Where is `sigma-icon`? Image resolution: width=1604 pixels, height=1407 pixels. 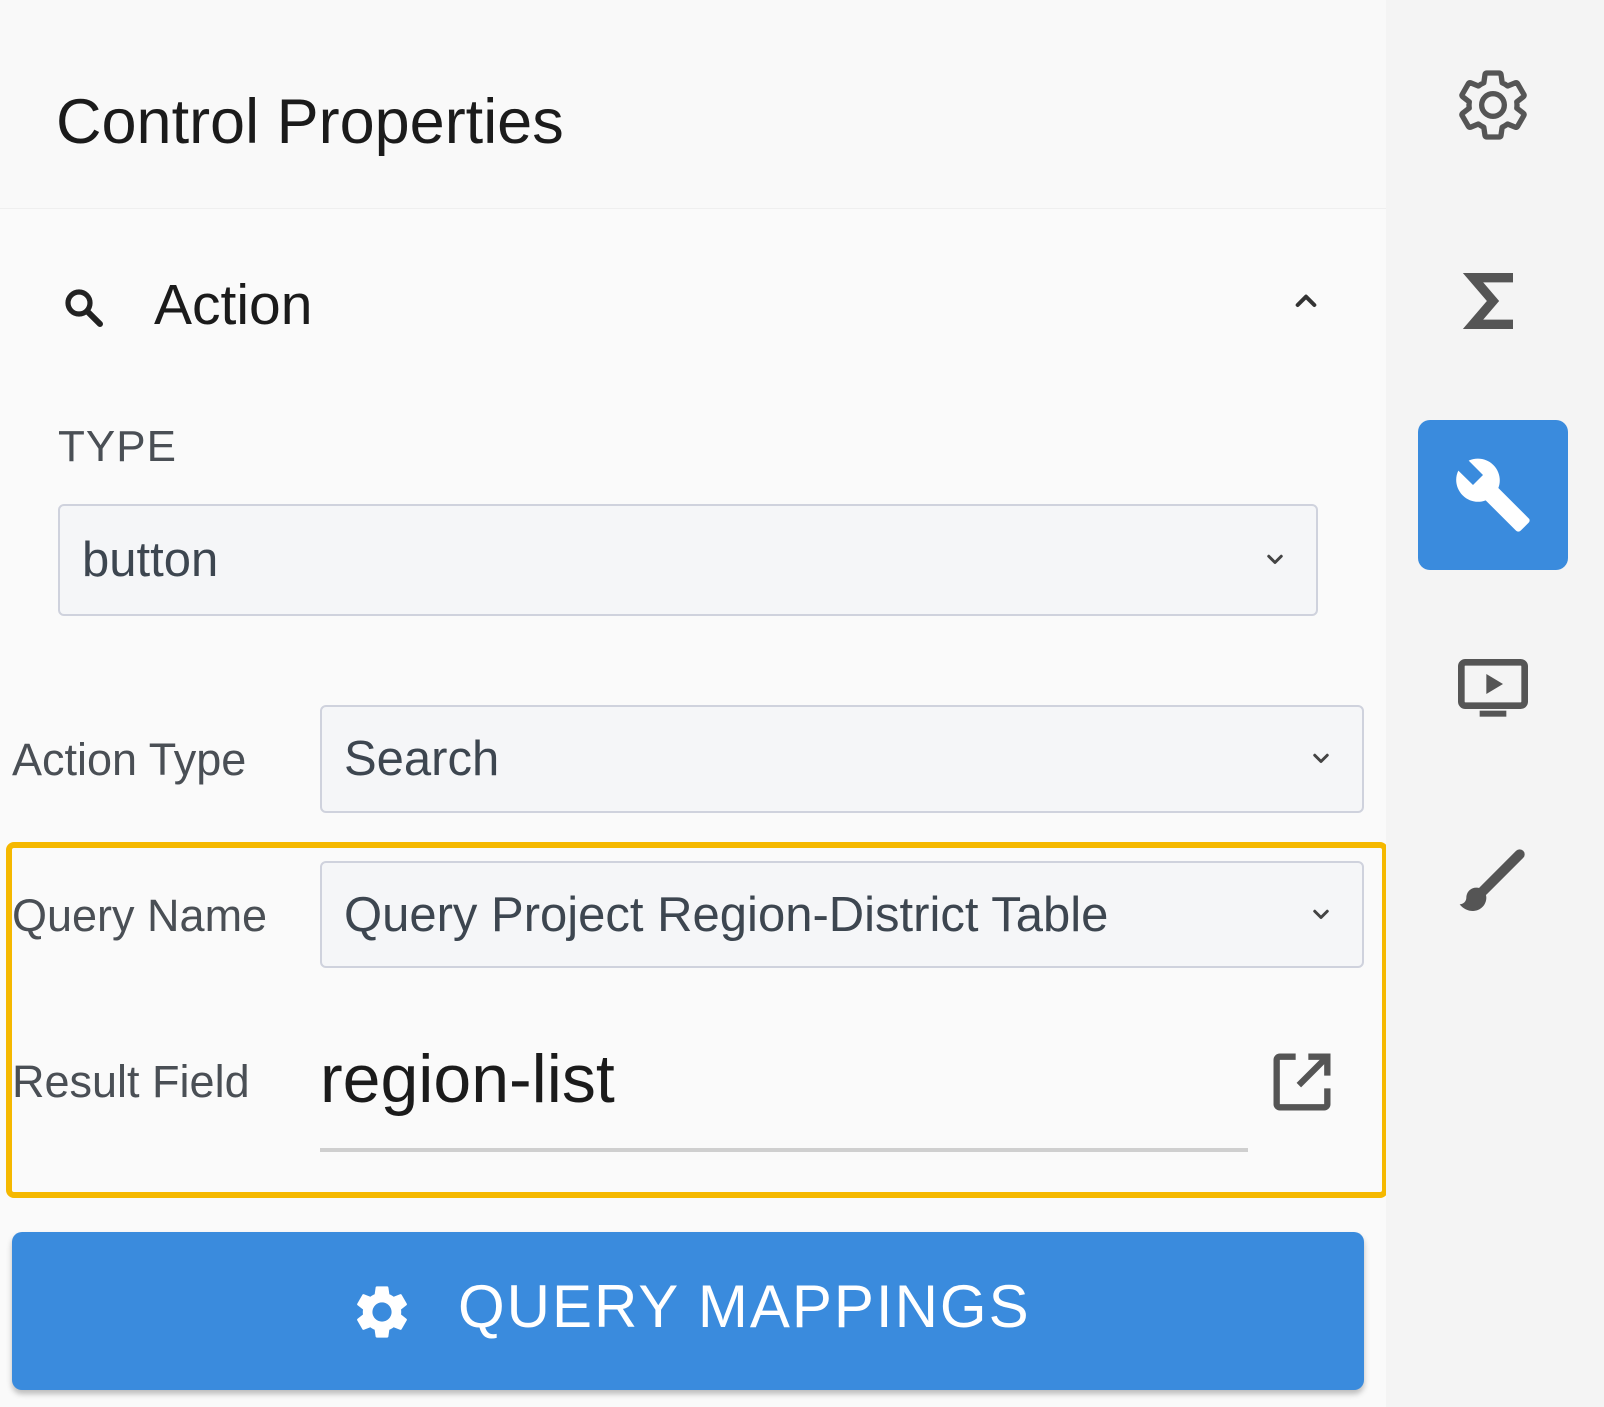 sigma-icon is located at coordinates (1487, 301).